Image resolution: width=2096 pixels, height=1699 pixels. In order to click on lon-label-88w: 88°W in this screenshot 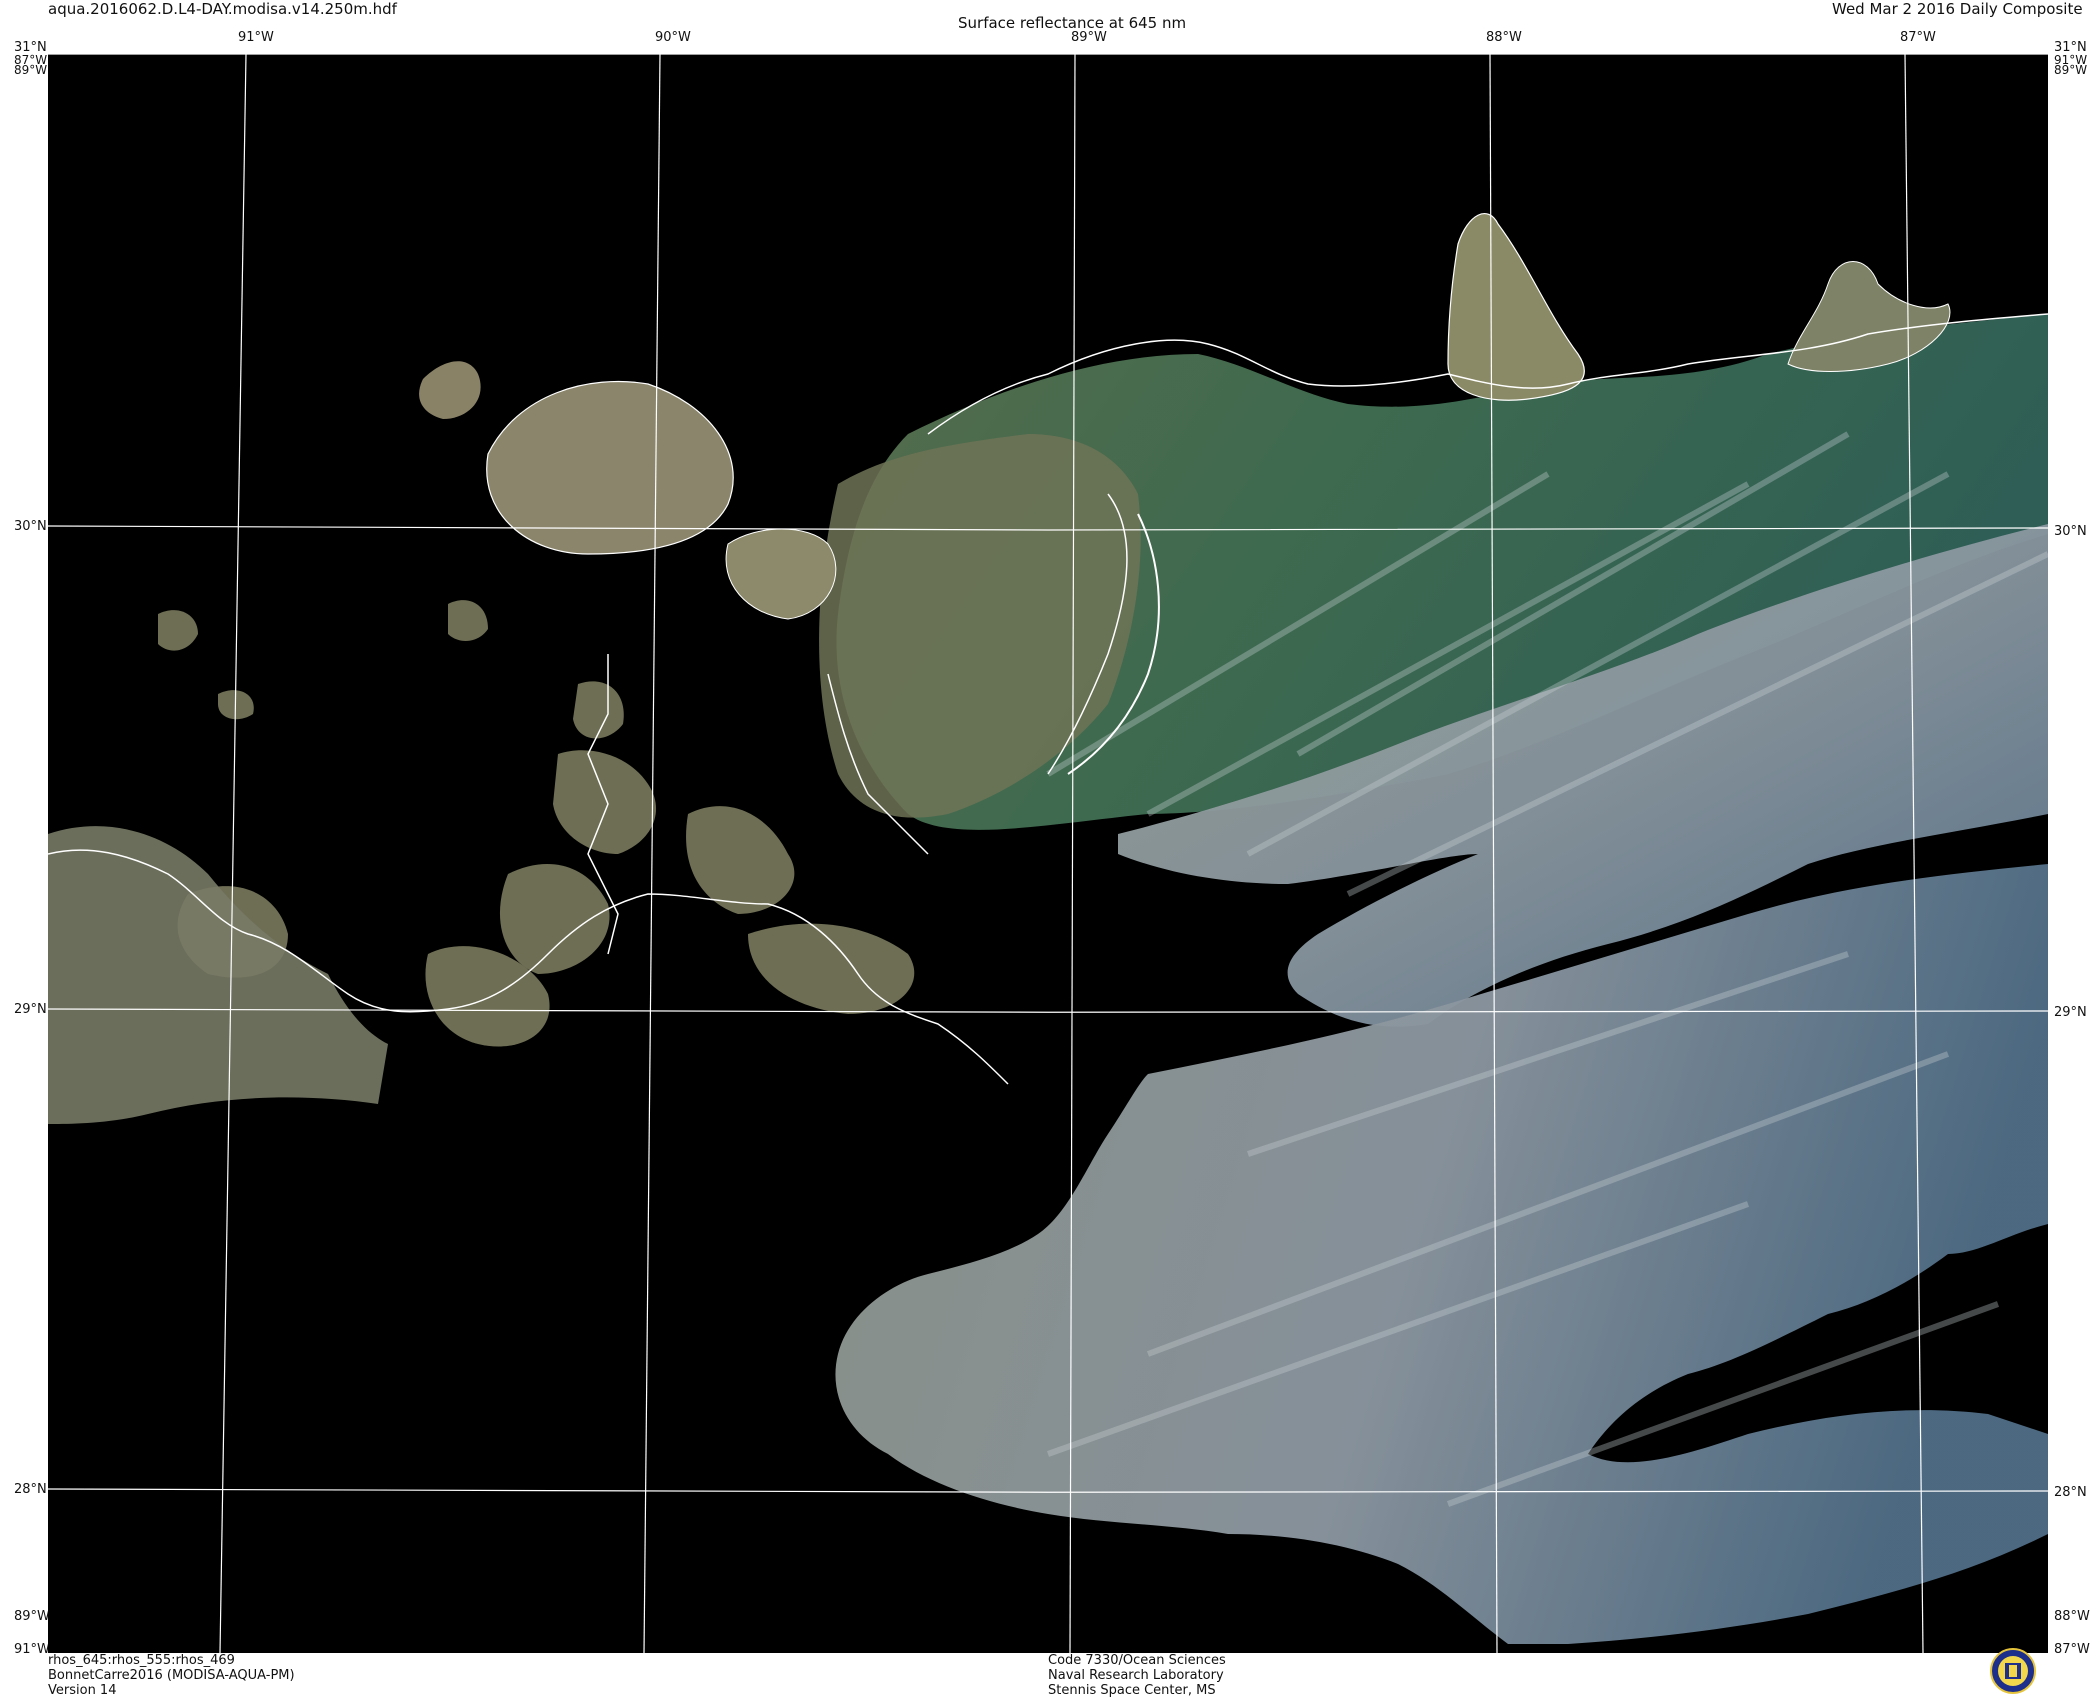, I will do `click(1504, 37)`.